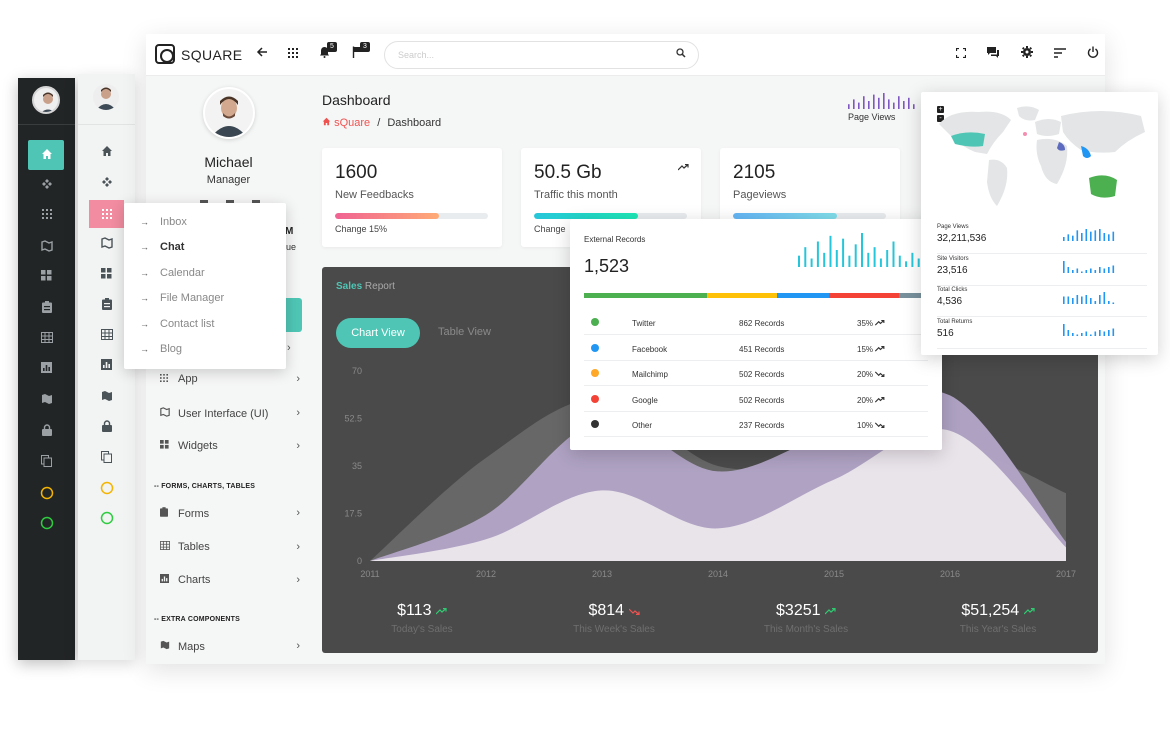  I want to click on submenu-item-blog: → Blog, so click(161, 349).